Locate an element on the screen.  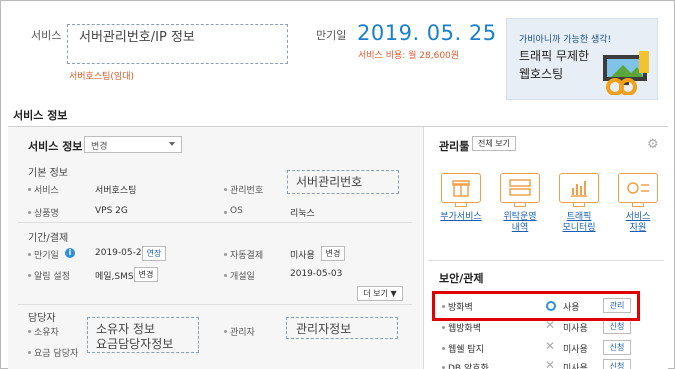
expiry-label: 만기일 is located at coordinates (331, 35).